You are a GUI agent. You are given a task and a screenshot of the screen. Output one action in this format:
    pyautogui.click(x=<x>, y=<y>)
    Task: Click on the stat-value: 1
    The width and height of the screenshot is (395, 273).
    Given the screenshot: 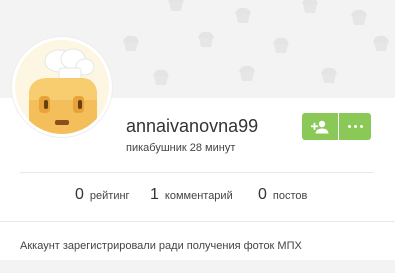 What is the action you would take?
    pyautogui.click(x=154, y=194)
    